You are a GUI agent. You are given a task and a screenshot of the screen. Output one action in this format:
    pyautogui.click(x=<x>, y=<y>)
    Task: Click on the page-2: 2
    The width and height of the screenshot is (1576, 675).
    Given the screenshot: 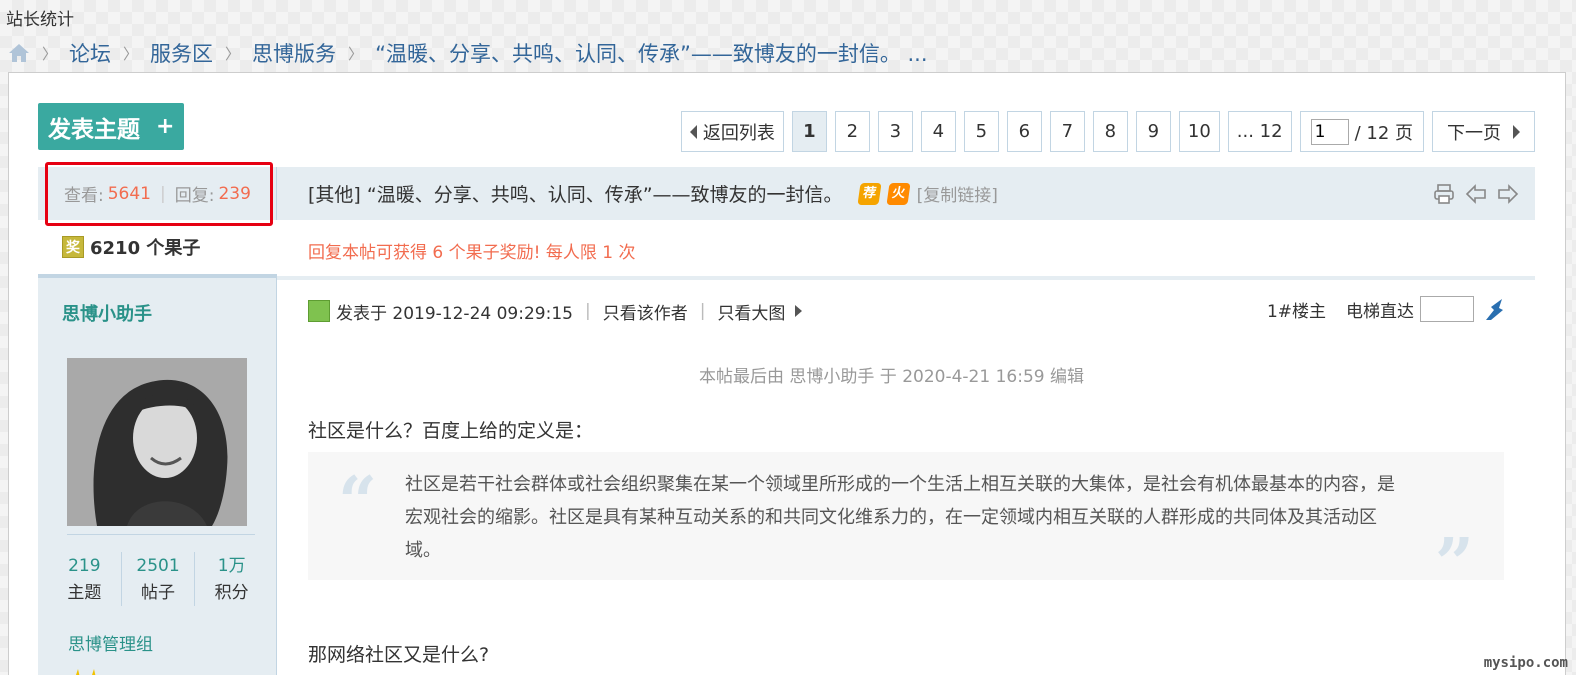 What is the action you would take?
    pyautogui.click(x=852, y=131)
    